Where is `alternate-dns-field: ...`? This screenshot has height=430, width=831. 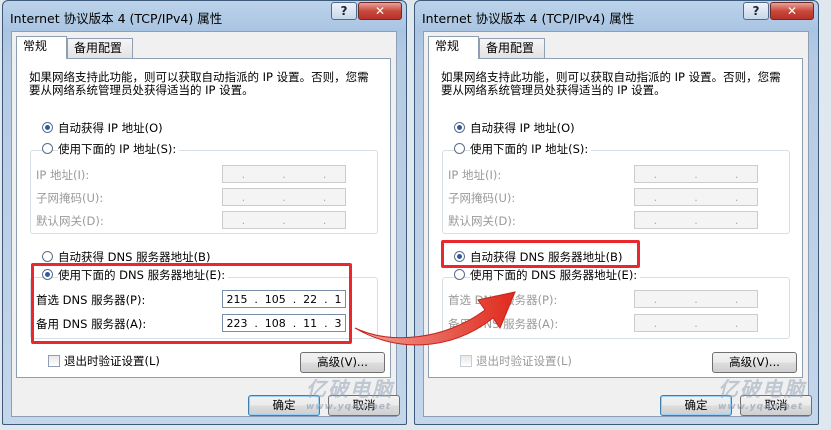 alternate-dns-field: ... is located at coordinates (696, 323).